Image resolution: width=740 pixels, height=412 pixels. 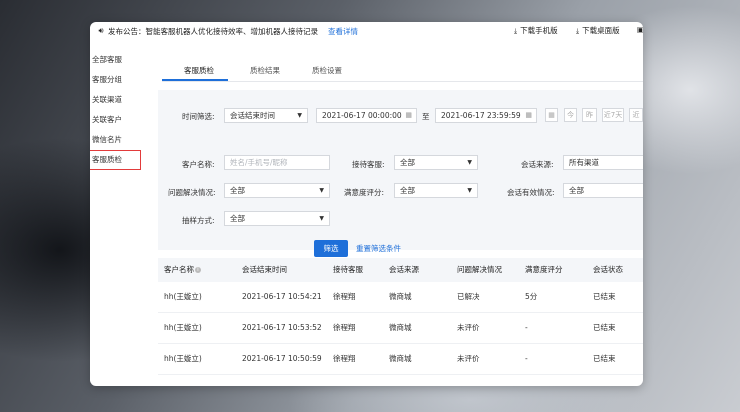 What do you see at coordinates (537, 164) in the screenshot?
I see `session-source-label: 会话来源:` at bounding box center [537, 164].